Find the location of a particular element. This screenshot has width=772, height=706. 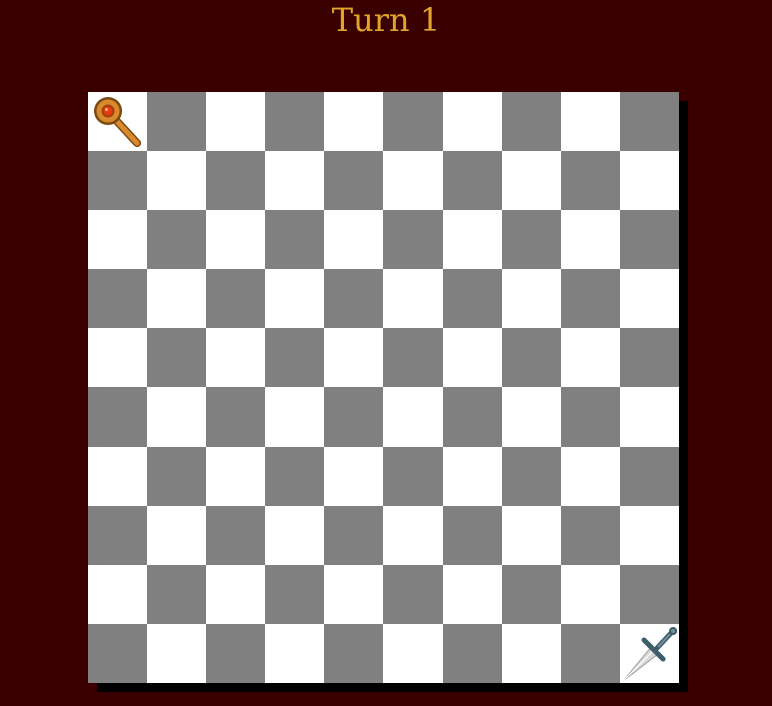

board-cell-r8-c6 is located at coordinates (472, 594).